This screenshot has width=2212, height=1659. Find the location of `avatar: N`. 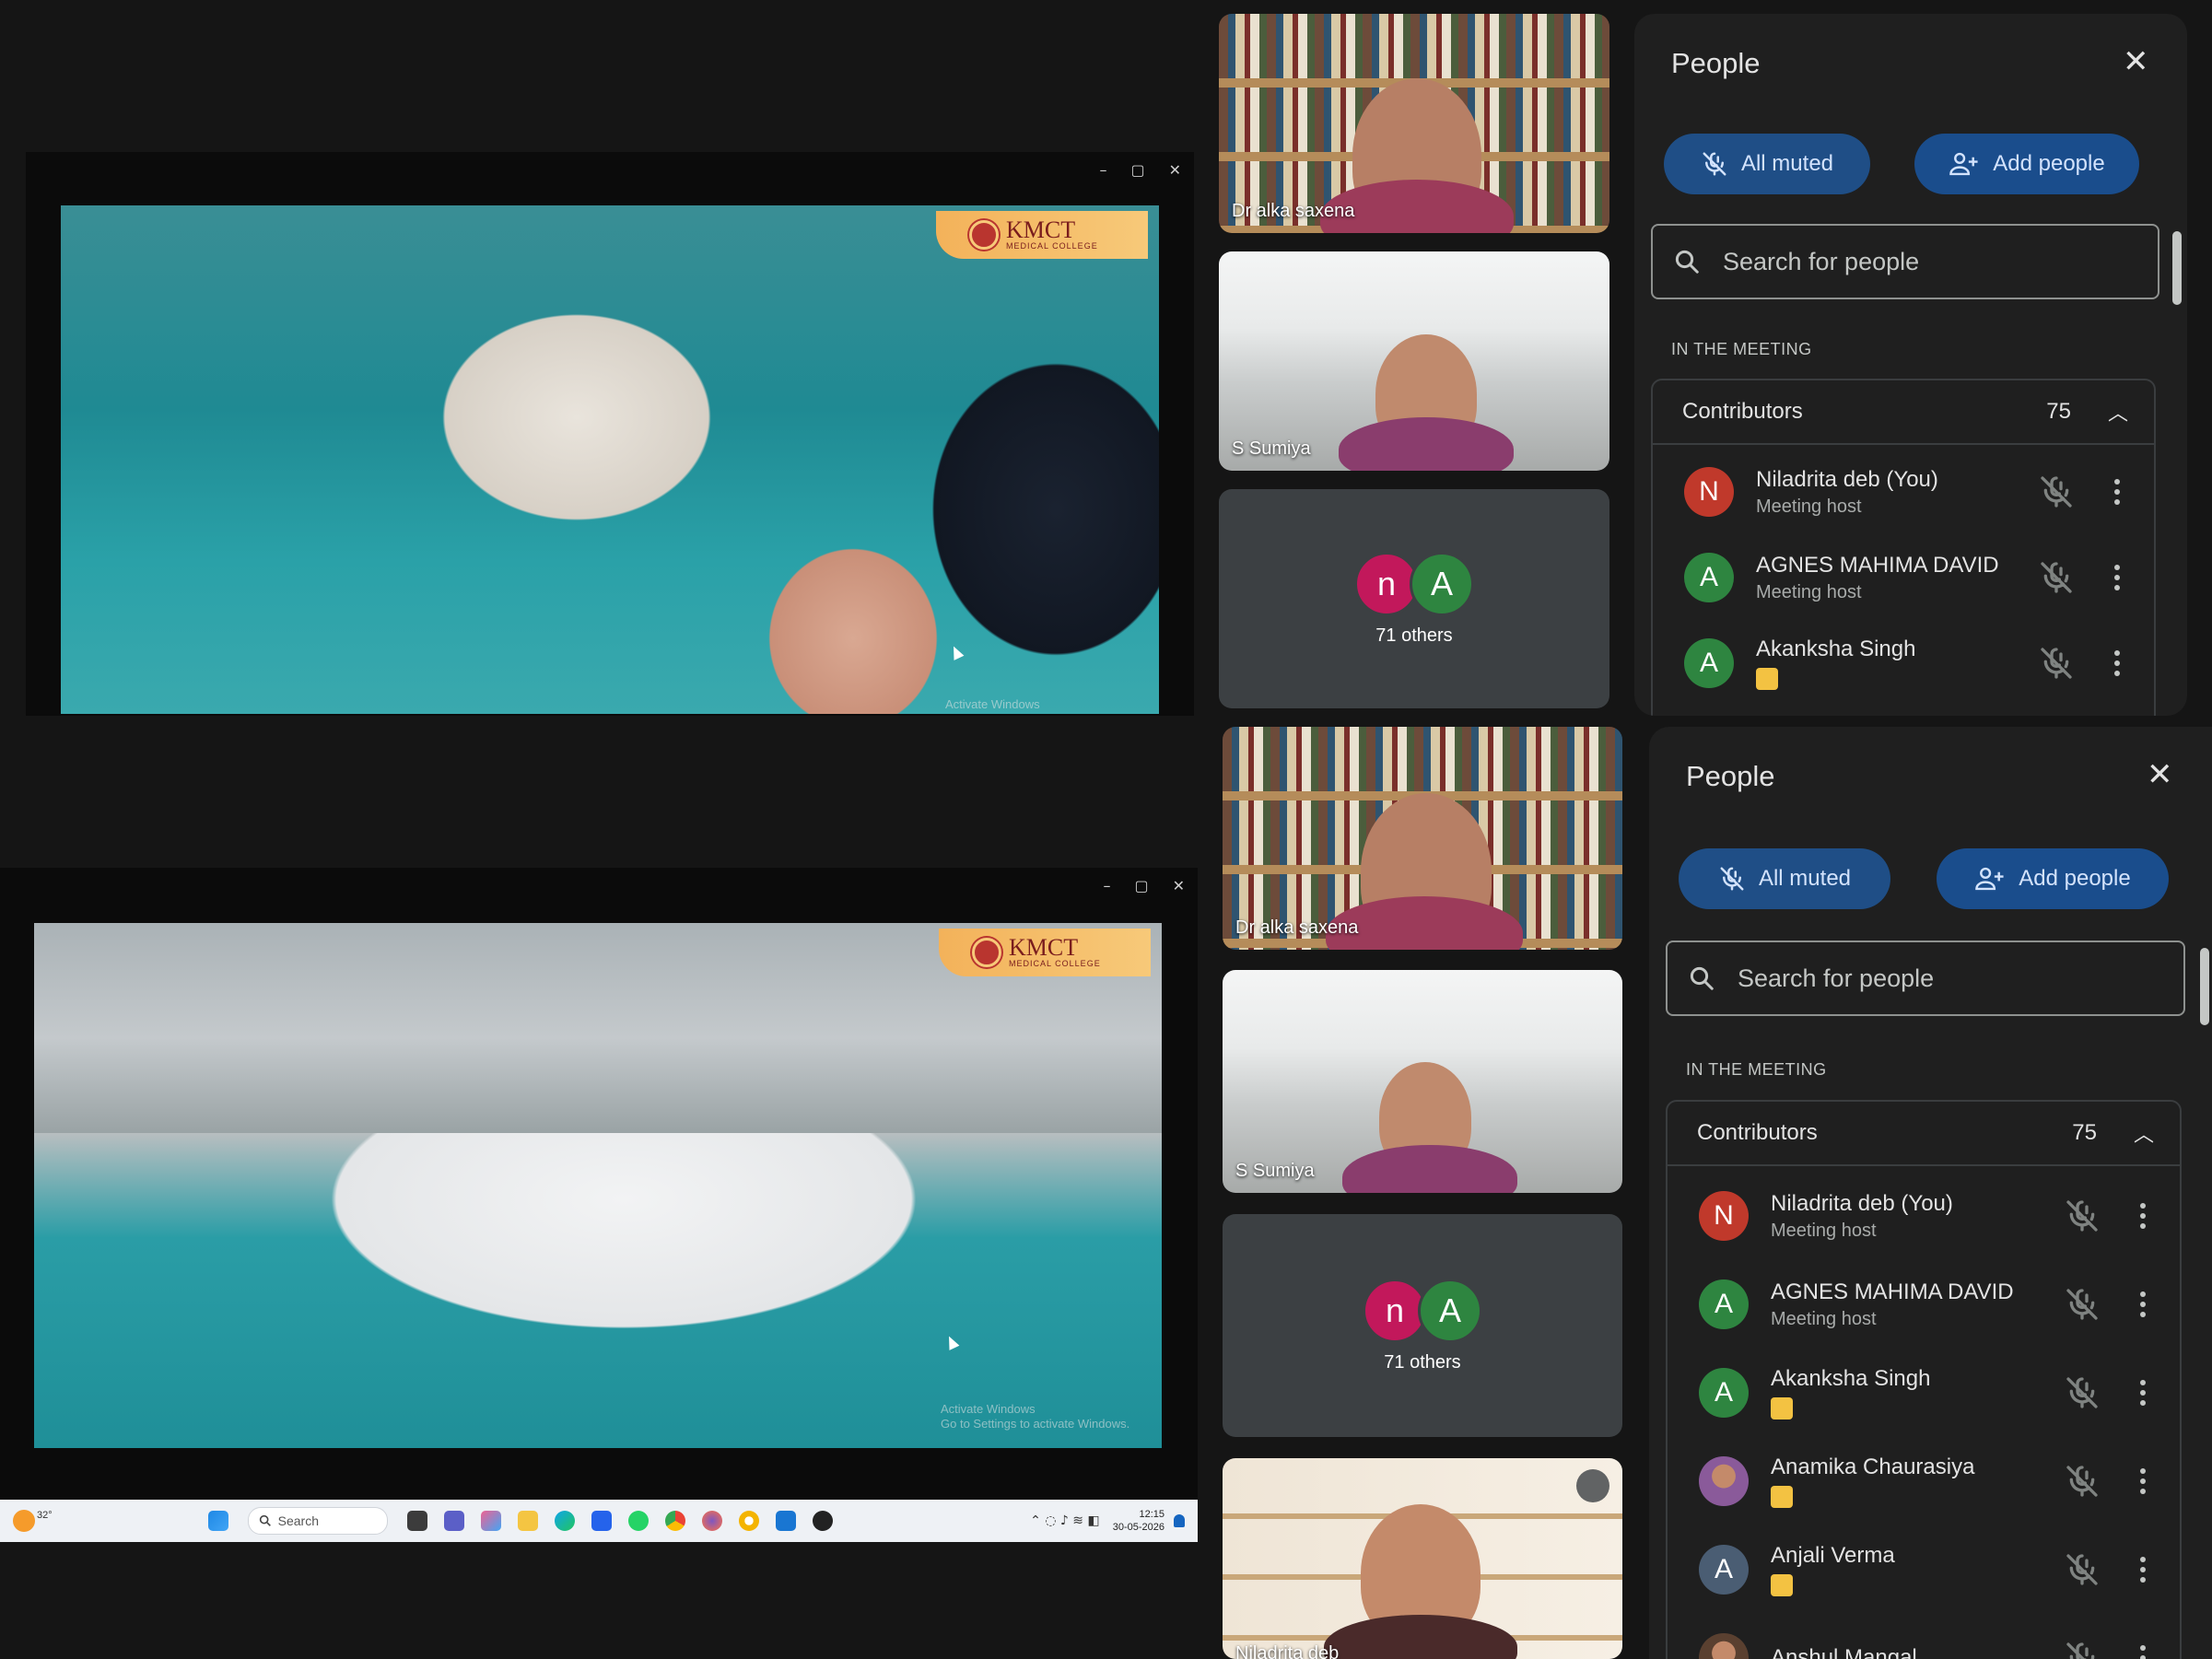

avatar: N is located at coordinates (1709, 492).